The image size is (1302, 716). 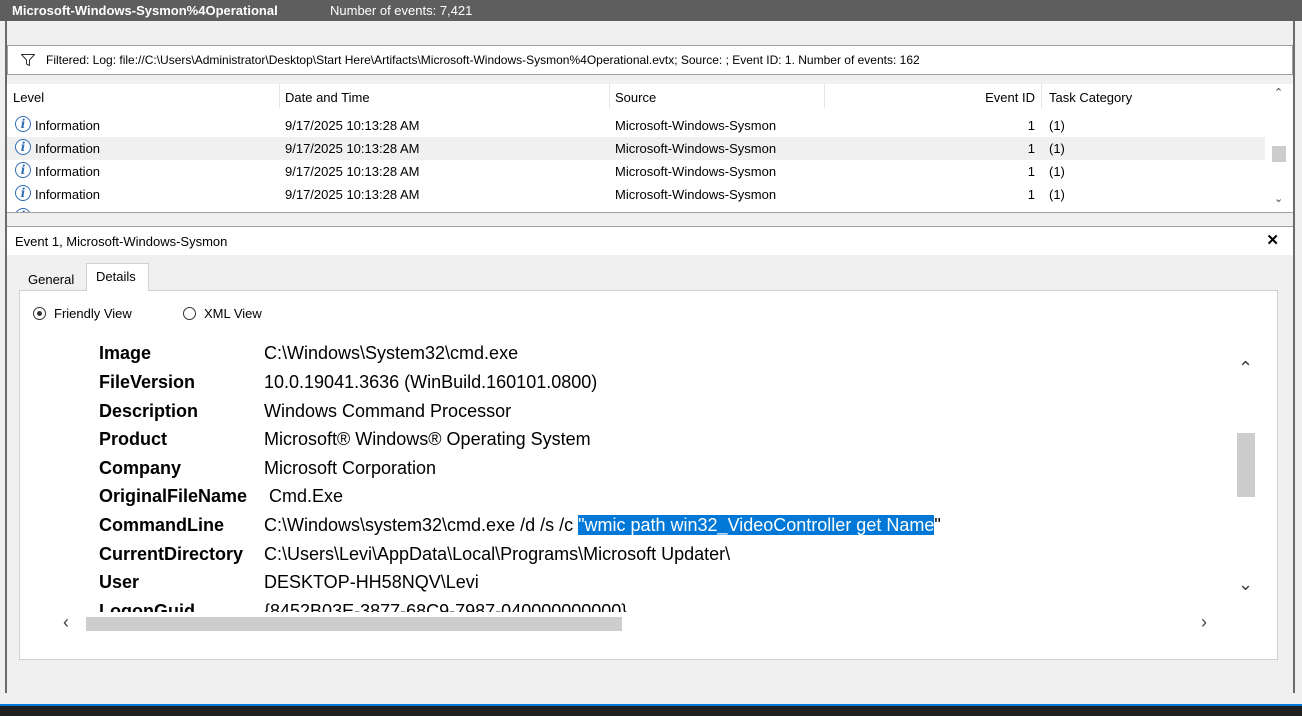 I want to click on column-header-task-category: Task Category, so click(x=1153, y=97).